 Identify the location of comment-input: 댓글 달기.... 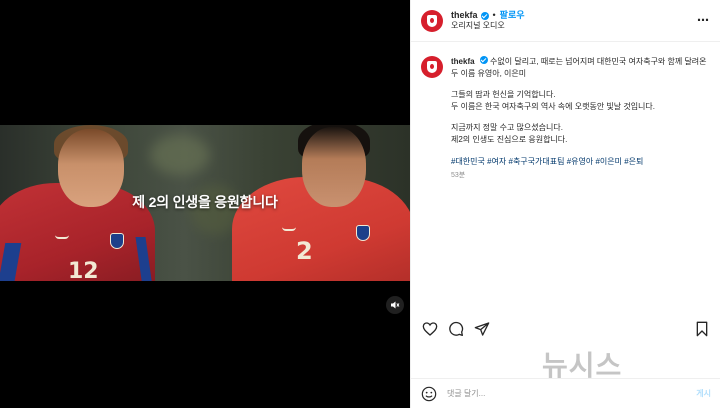
(571, 393).